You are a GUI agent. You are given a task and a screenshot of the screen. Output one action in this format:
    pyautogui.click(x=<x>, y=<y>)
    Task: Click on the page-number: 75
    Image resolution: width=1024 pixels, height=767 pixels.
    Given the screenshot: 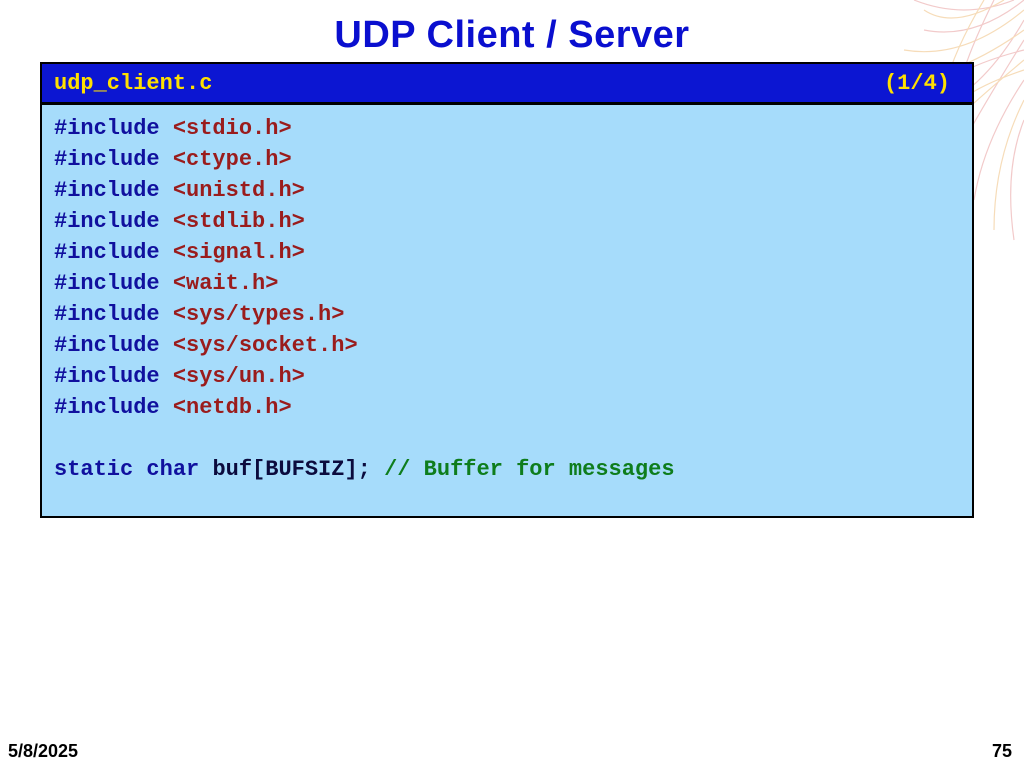 What is the action you would take?
    pyautogui.click(x=1001, y=751)
    